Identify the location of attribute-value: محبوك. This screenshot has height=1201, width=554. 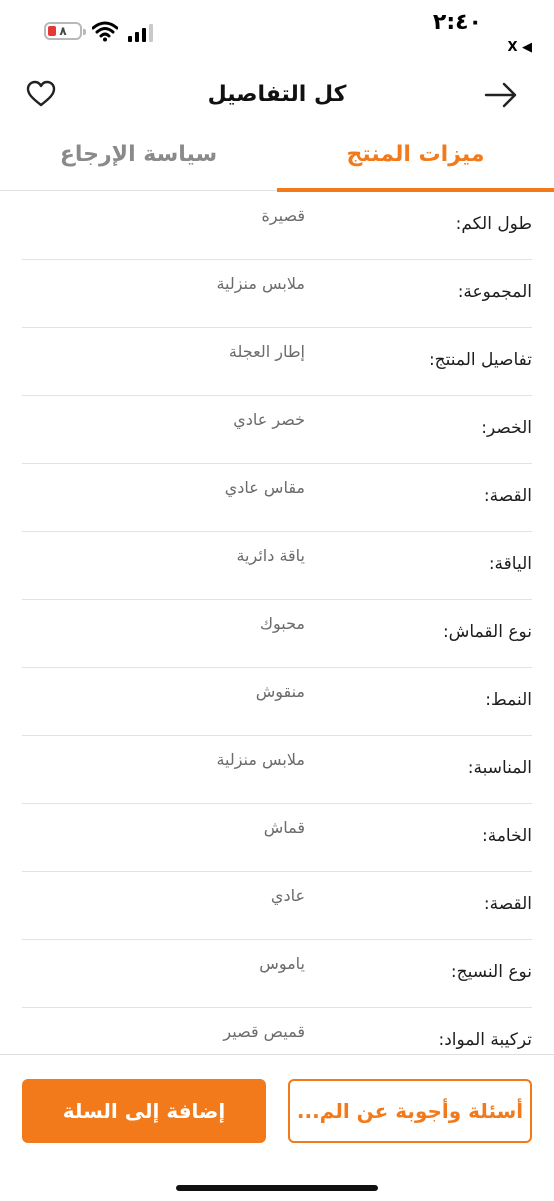
(282, 623).